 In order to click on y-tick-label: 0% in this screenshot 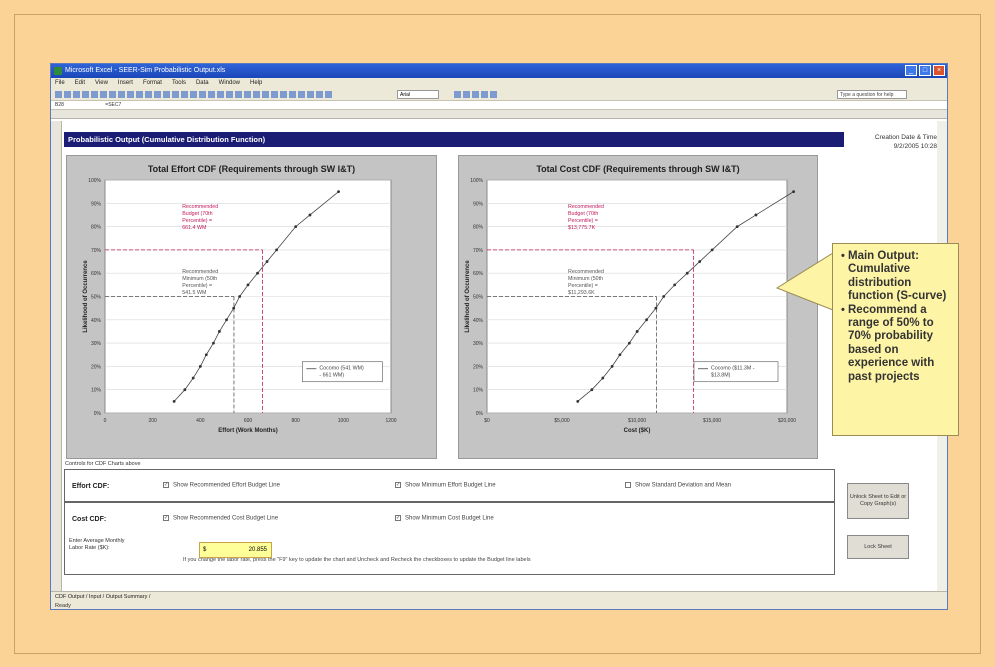, I will do `click(98, 414)`.